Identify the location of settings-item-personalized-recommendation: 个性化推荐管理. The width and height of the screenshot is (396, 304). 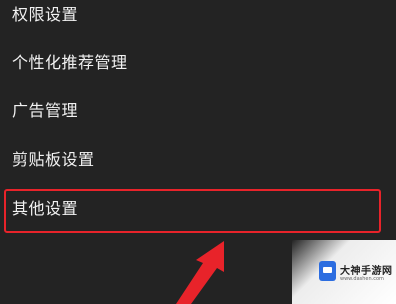
(70, 63).